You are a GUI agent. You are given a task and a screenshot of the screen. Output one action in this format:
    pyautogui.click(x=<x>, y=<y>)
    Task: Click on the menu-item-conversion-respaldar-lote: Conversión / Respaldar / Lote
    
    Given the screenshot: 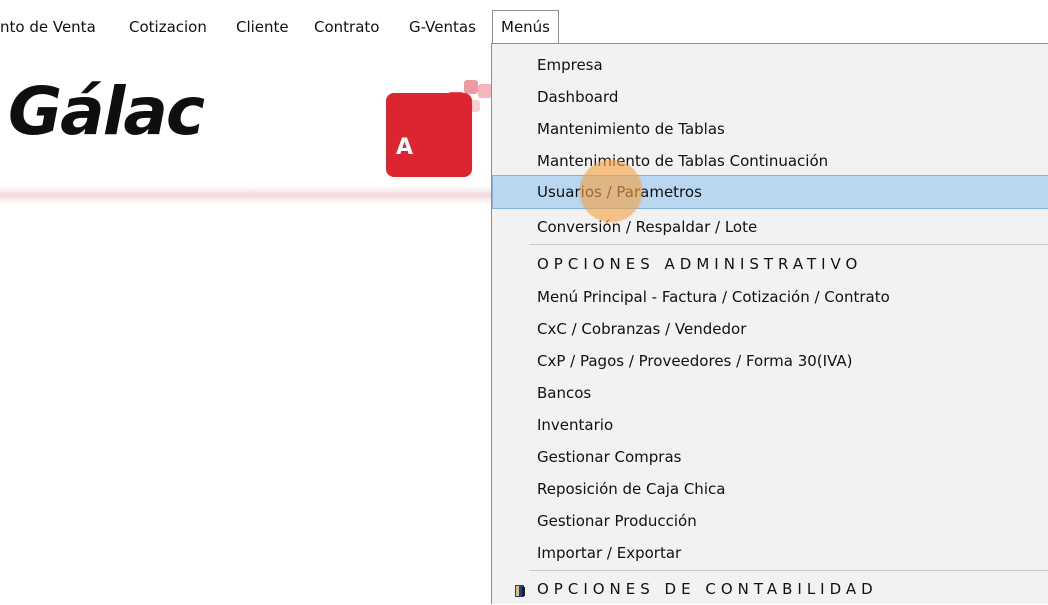 What is the action you would take?
    pyautogui.click(x=770, y=227)
    